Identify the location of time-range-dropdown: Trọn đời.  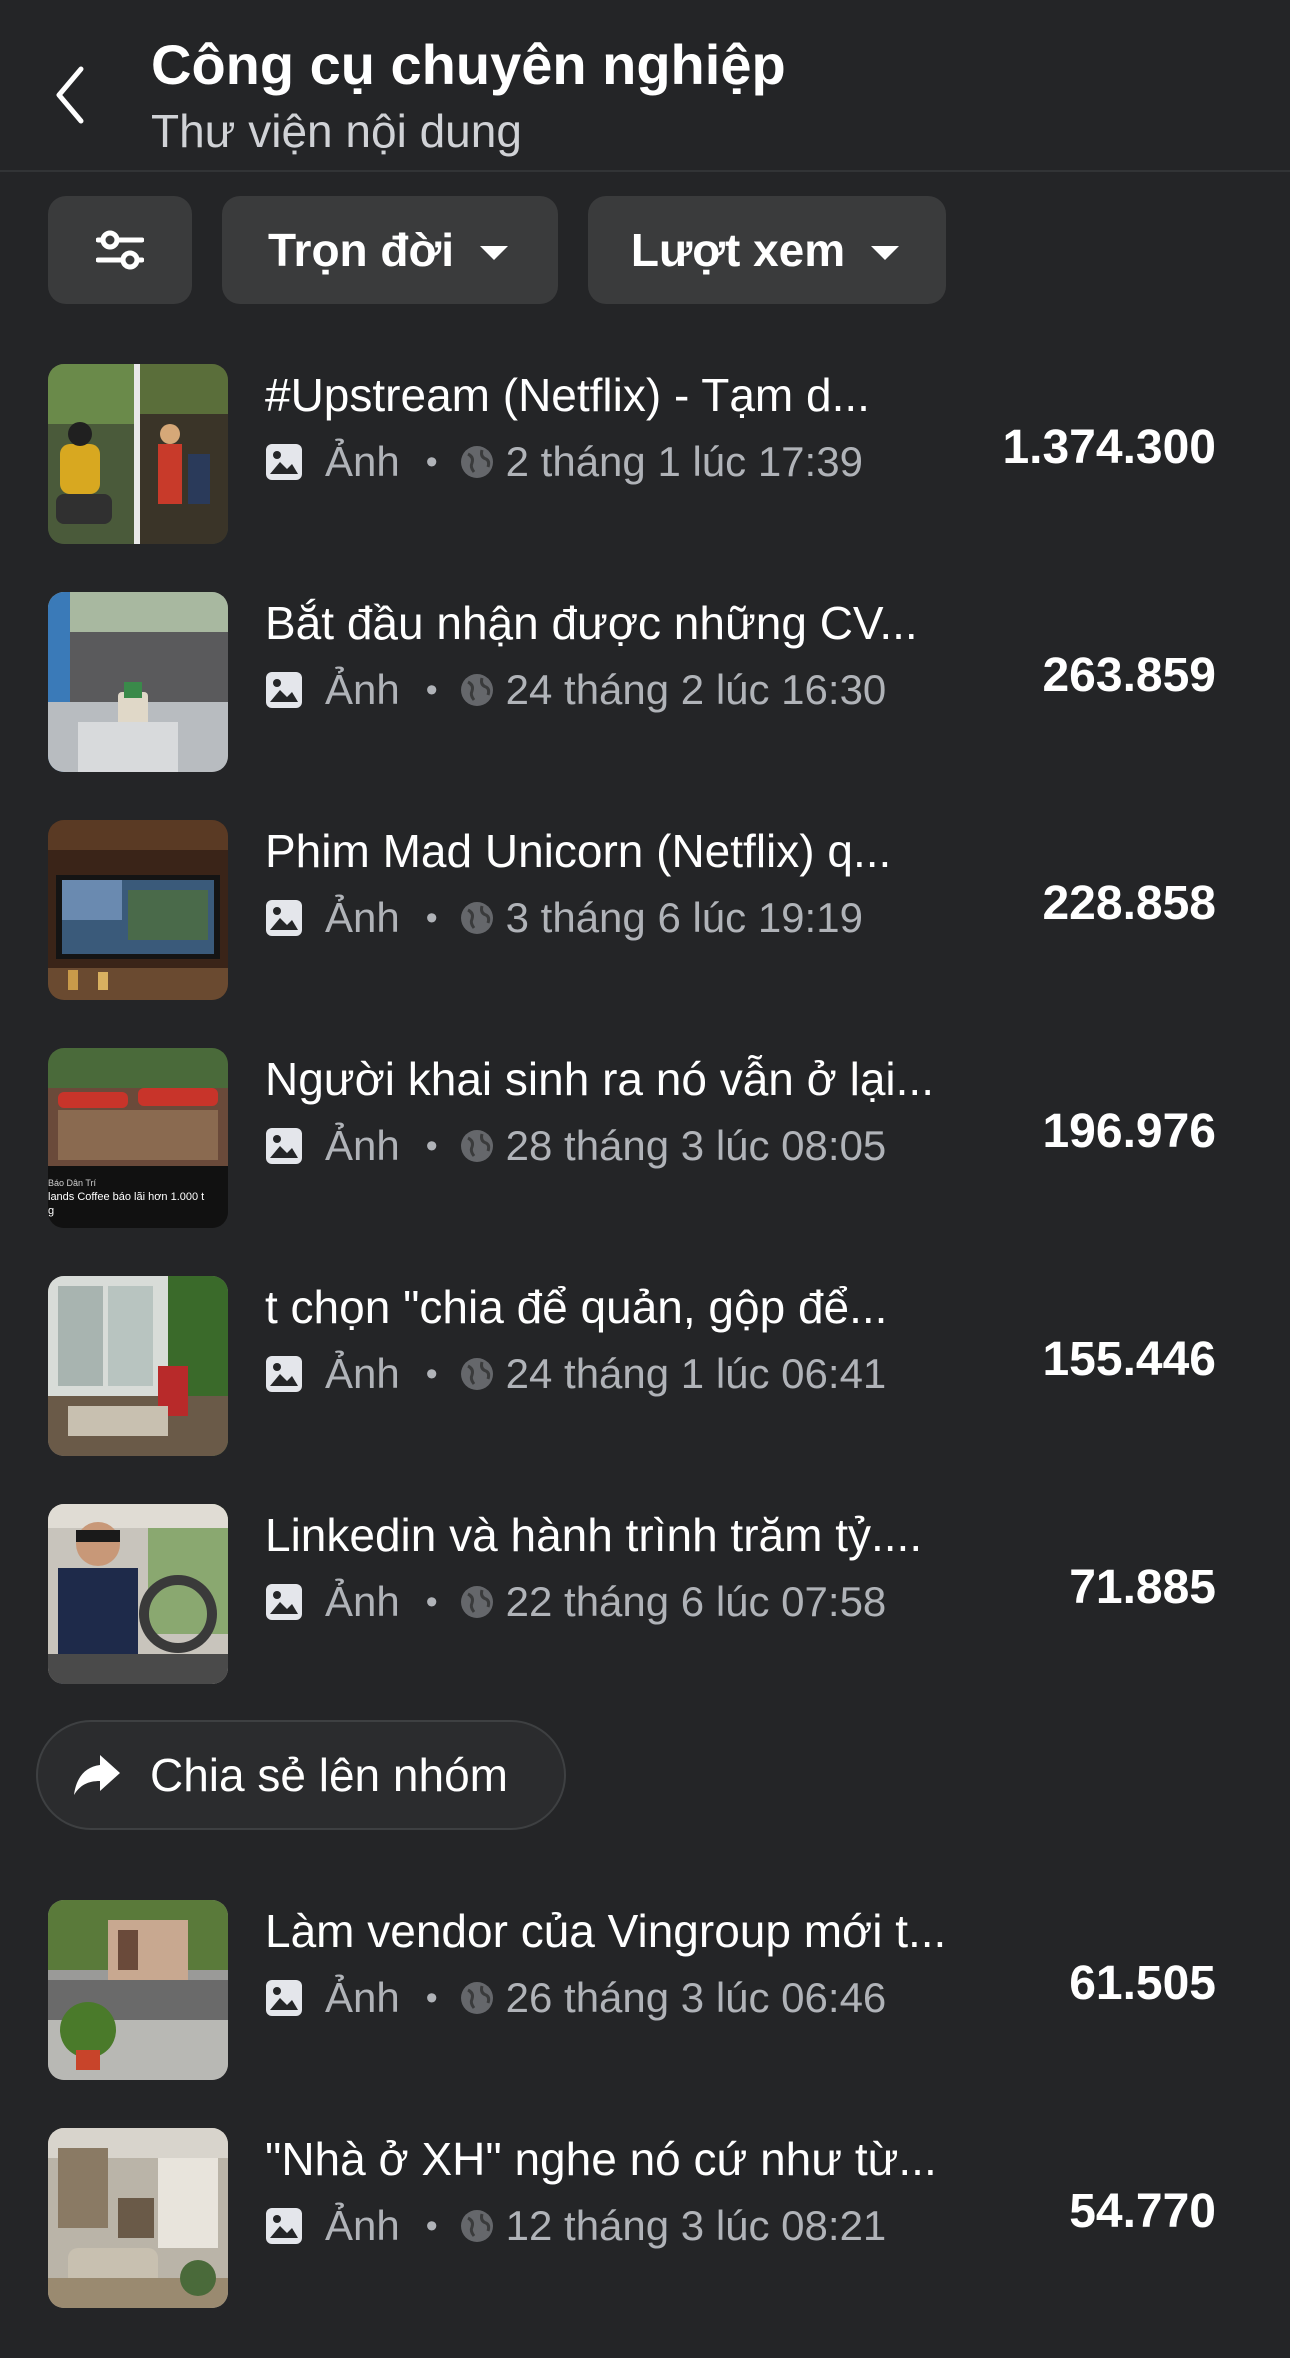
(390, 250).